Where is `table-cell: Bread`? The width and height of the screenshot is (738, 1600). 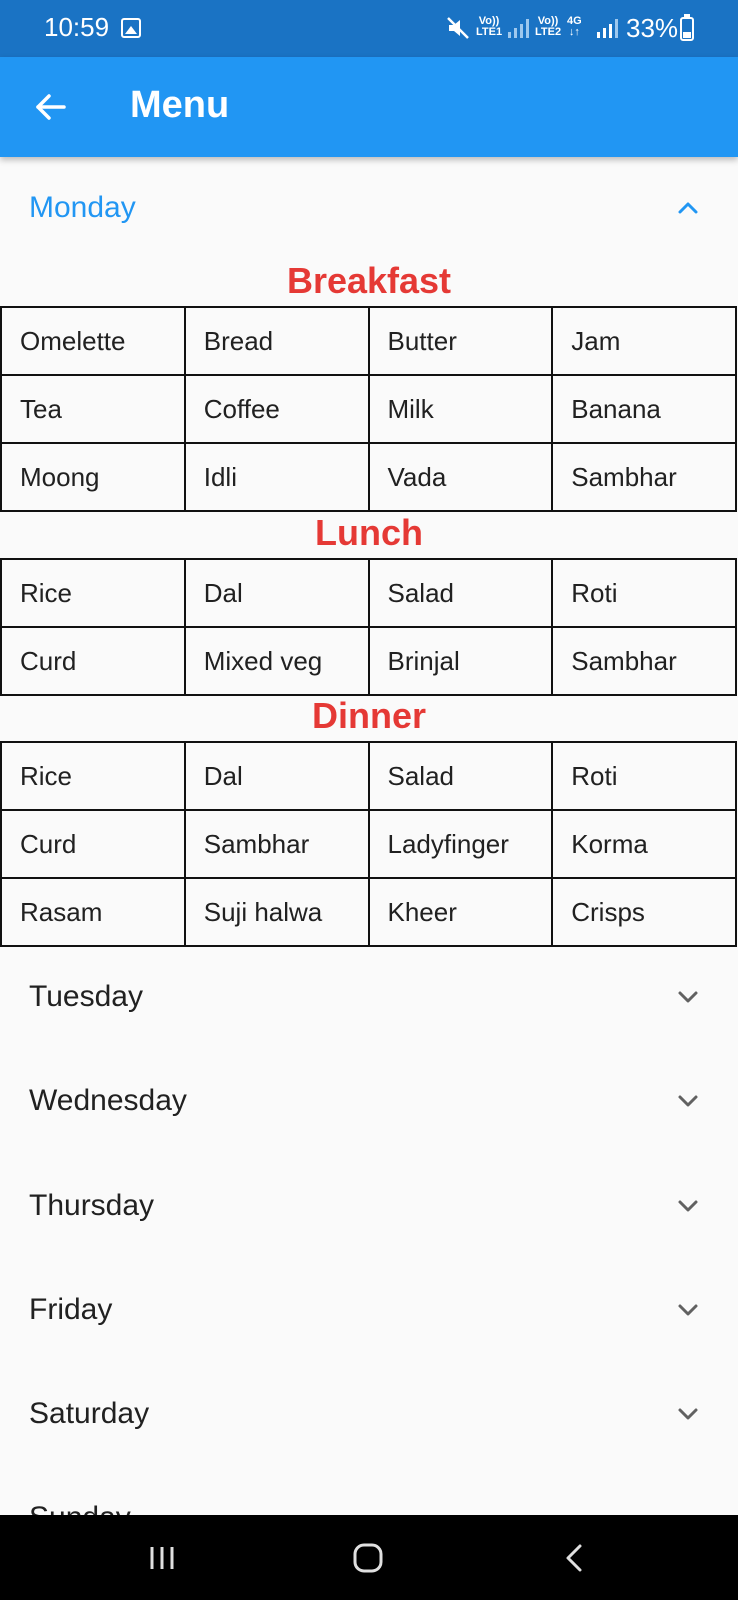
table-cell: Bread is located at coordinates (276, 341).